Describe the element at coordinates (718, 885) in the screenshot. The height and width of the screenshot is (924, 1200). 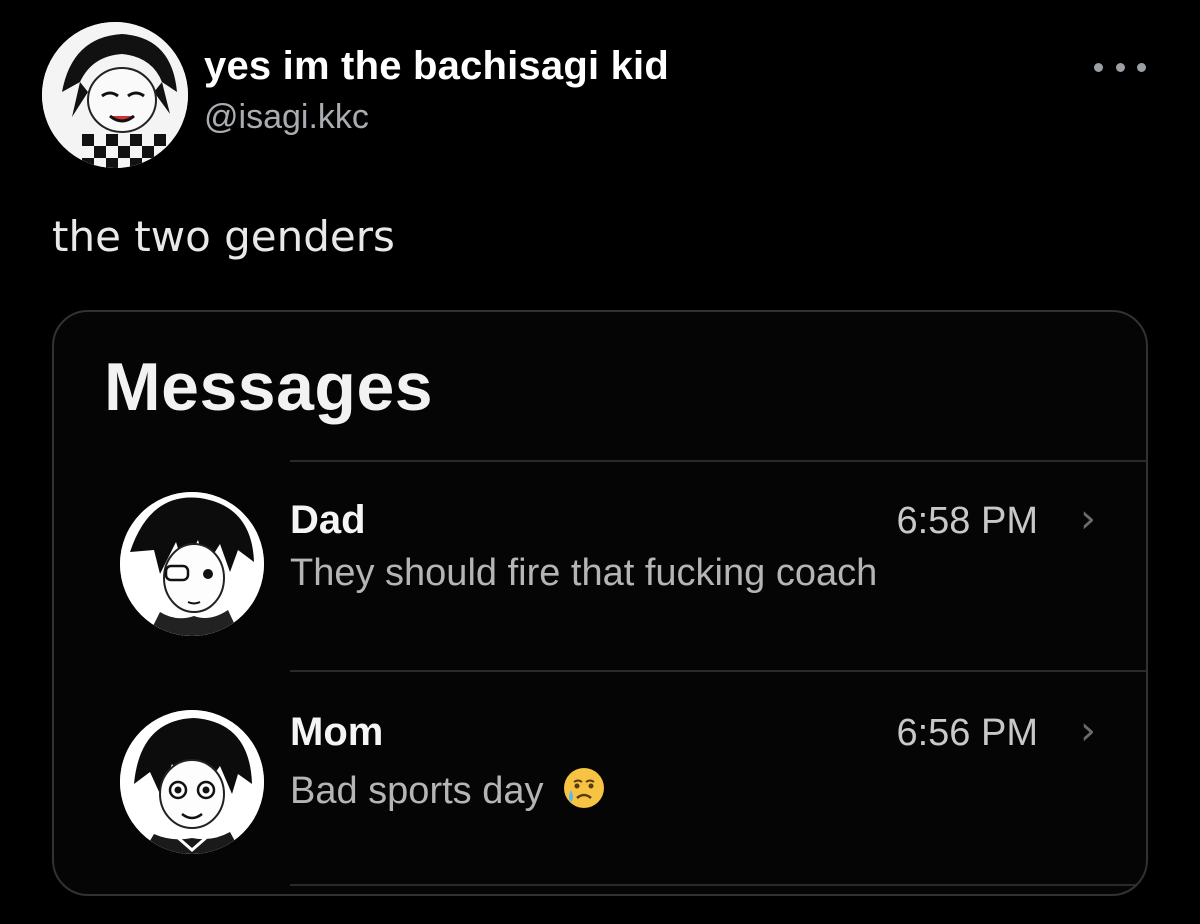
I see `divider` at that location.